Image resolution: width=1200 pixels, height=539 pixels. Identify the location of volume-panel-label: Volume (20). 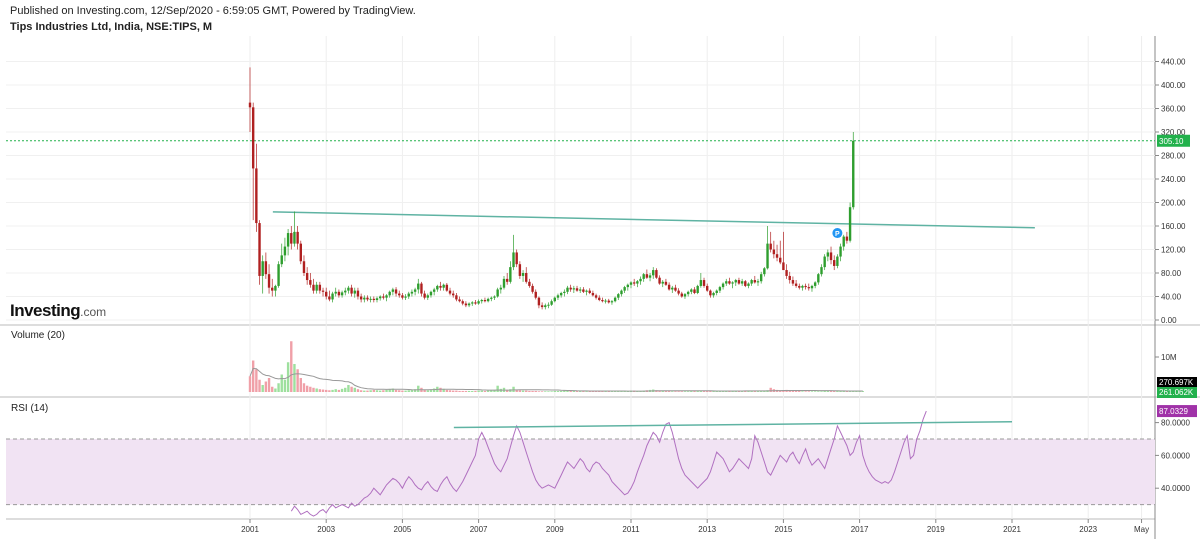
(38, 335).